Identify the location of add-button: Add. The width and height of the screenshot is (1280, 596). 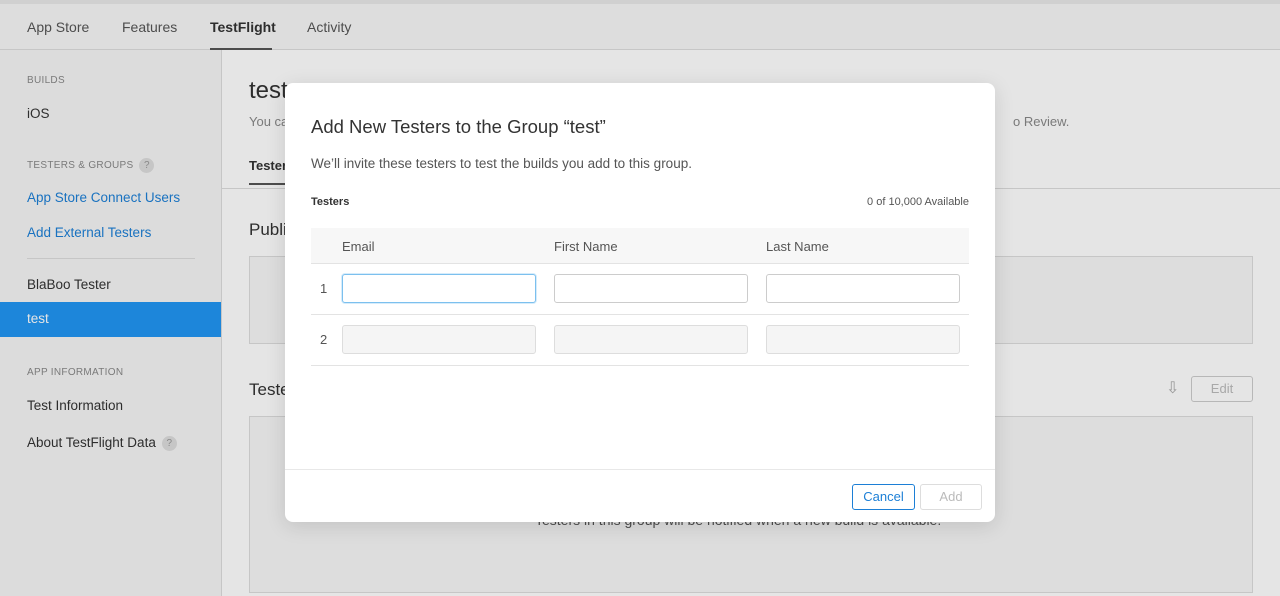
(951, 497).